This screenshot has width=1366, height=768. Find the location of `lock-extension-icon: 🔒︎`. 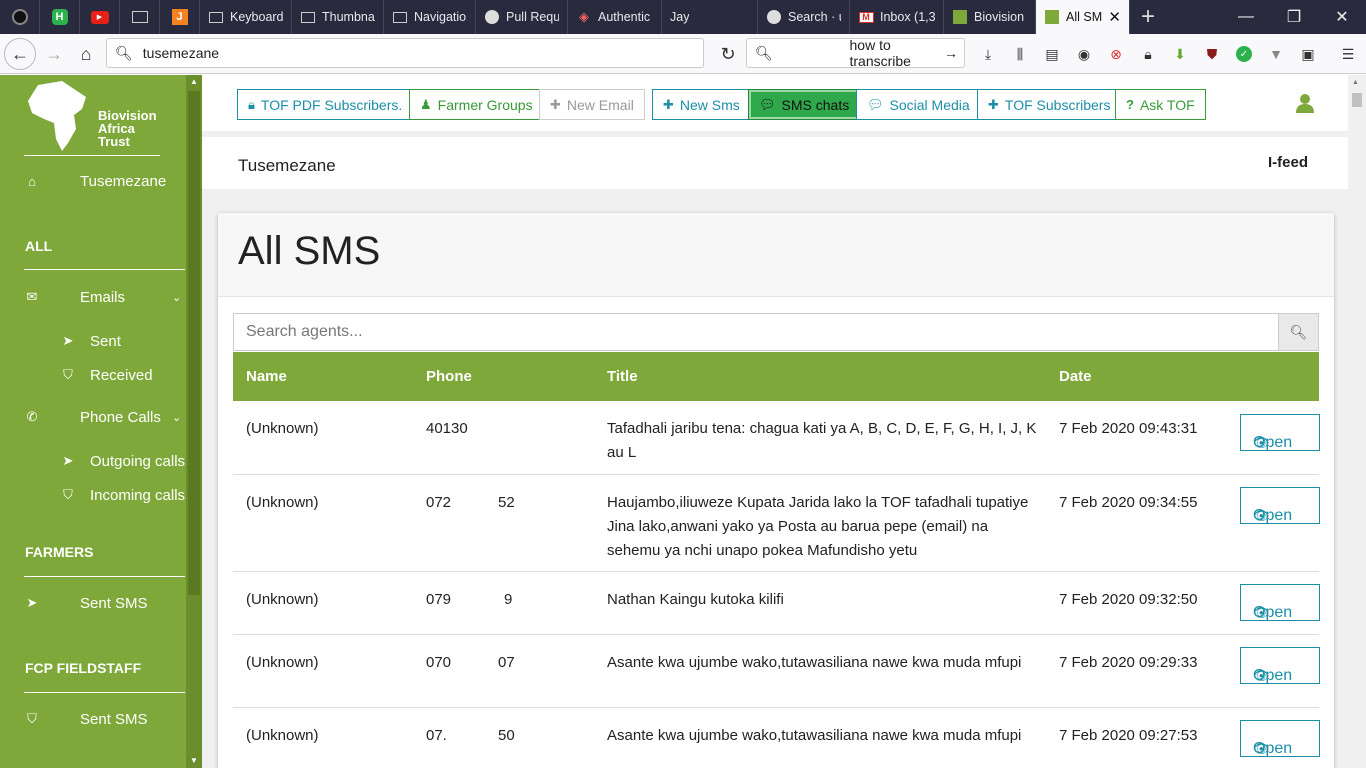

lock-extension-icon: 🔒︎ is located at coordinates (1148, 54).